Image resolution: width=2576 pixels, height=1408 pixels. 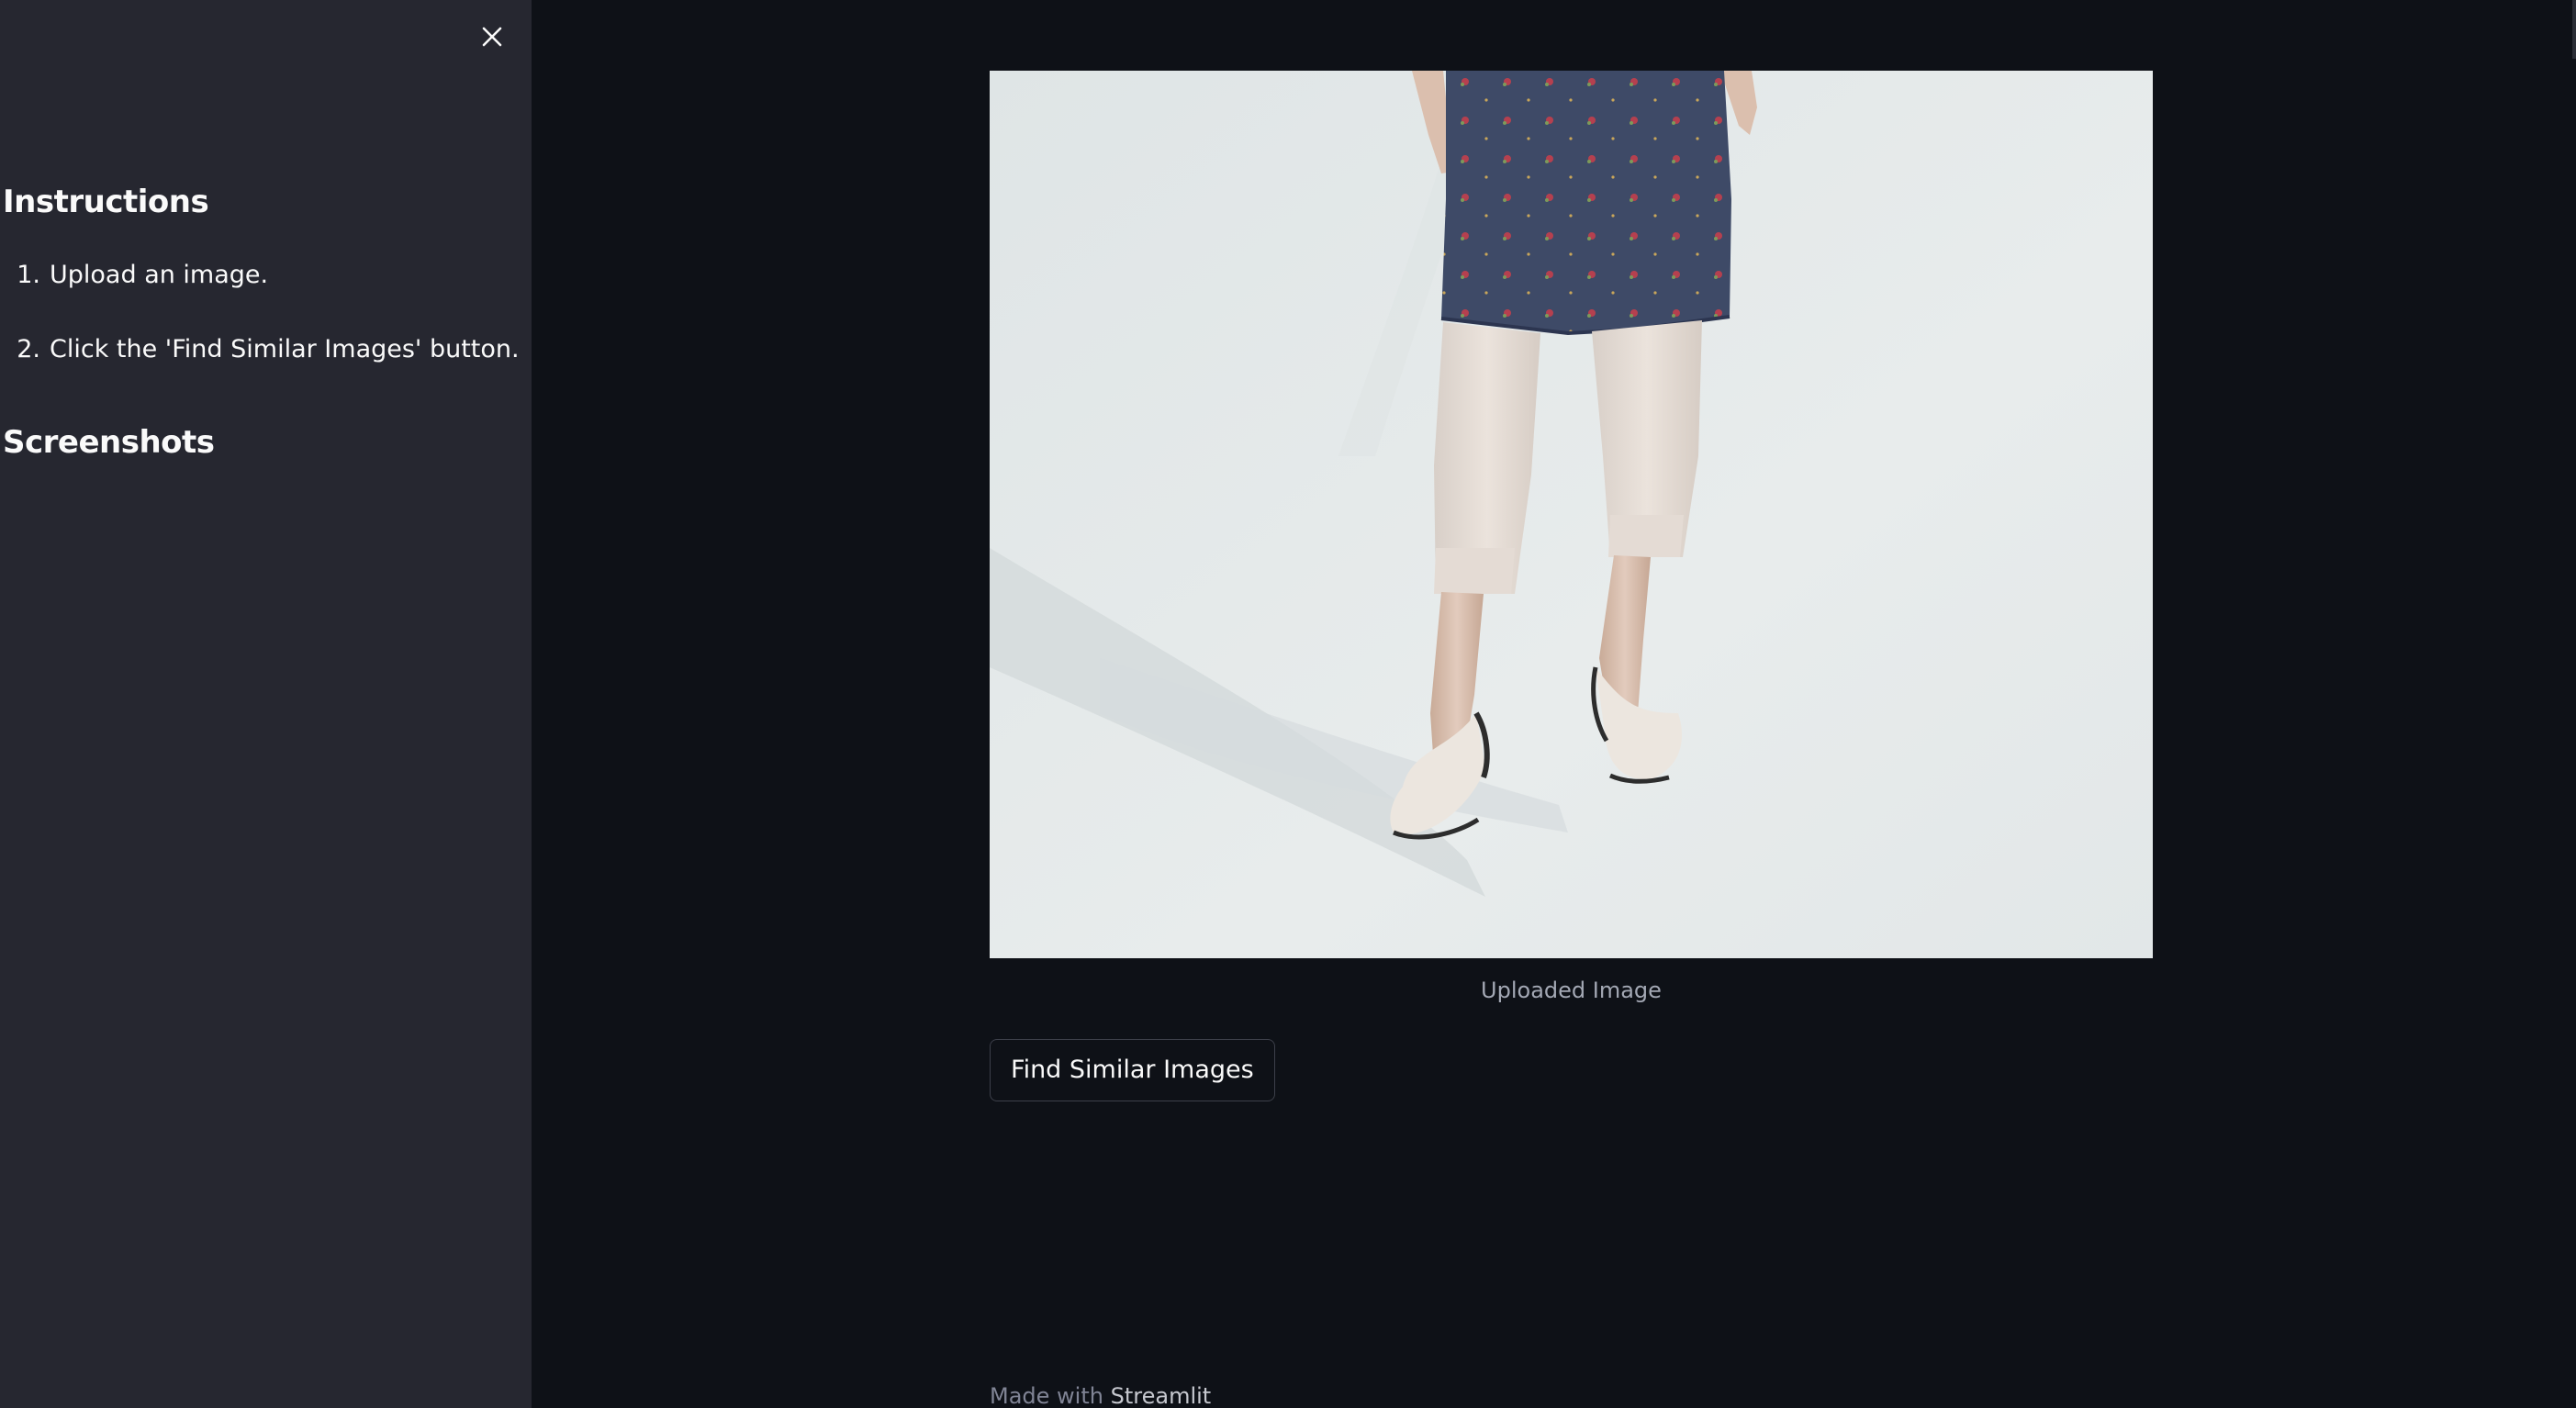 I want to click on instruction-item: 1. Upload an image., so click(x=261, y=275).